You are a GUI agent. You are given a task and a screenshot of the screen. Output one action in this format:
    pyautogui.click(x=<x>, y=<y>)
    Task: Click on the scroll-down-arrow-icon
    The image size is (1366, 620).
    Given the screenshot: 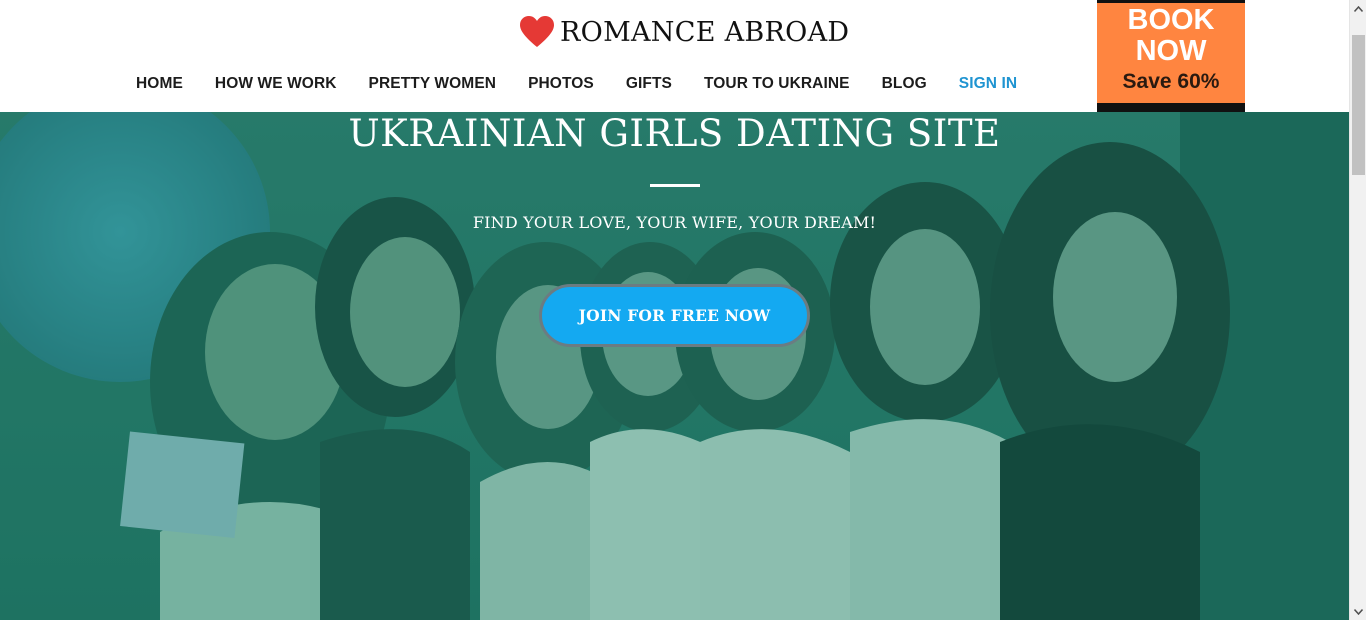 What is the action you would take?
    pyautogui.click(x=1358, y=611)
    